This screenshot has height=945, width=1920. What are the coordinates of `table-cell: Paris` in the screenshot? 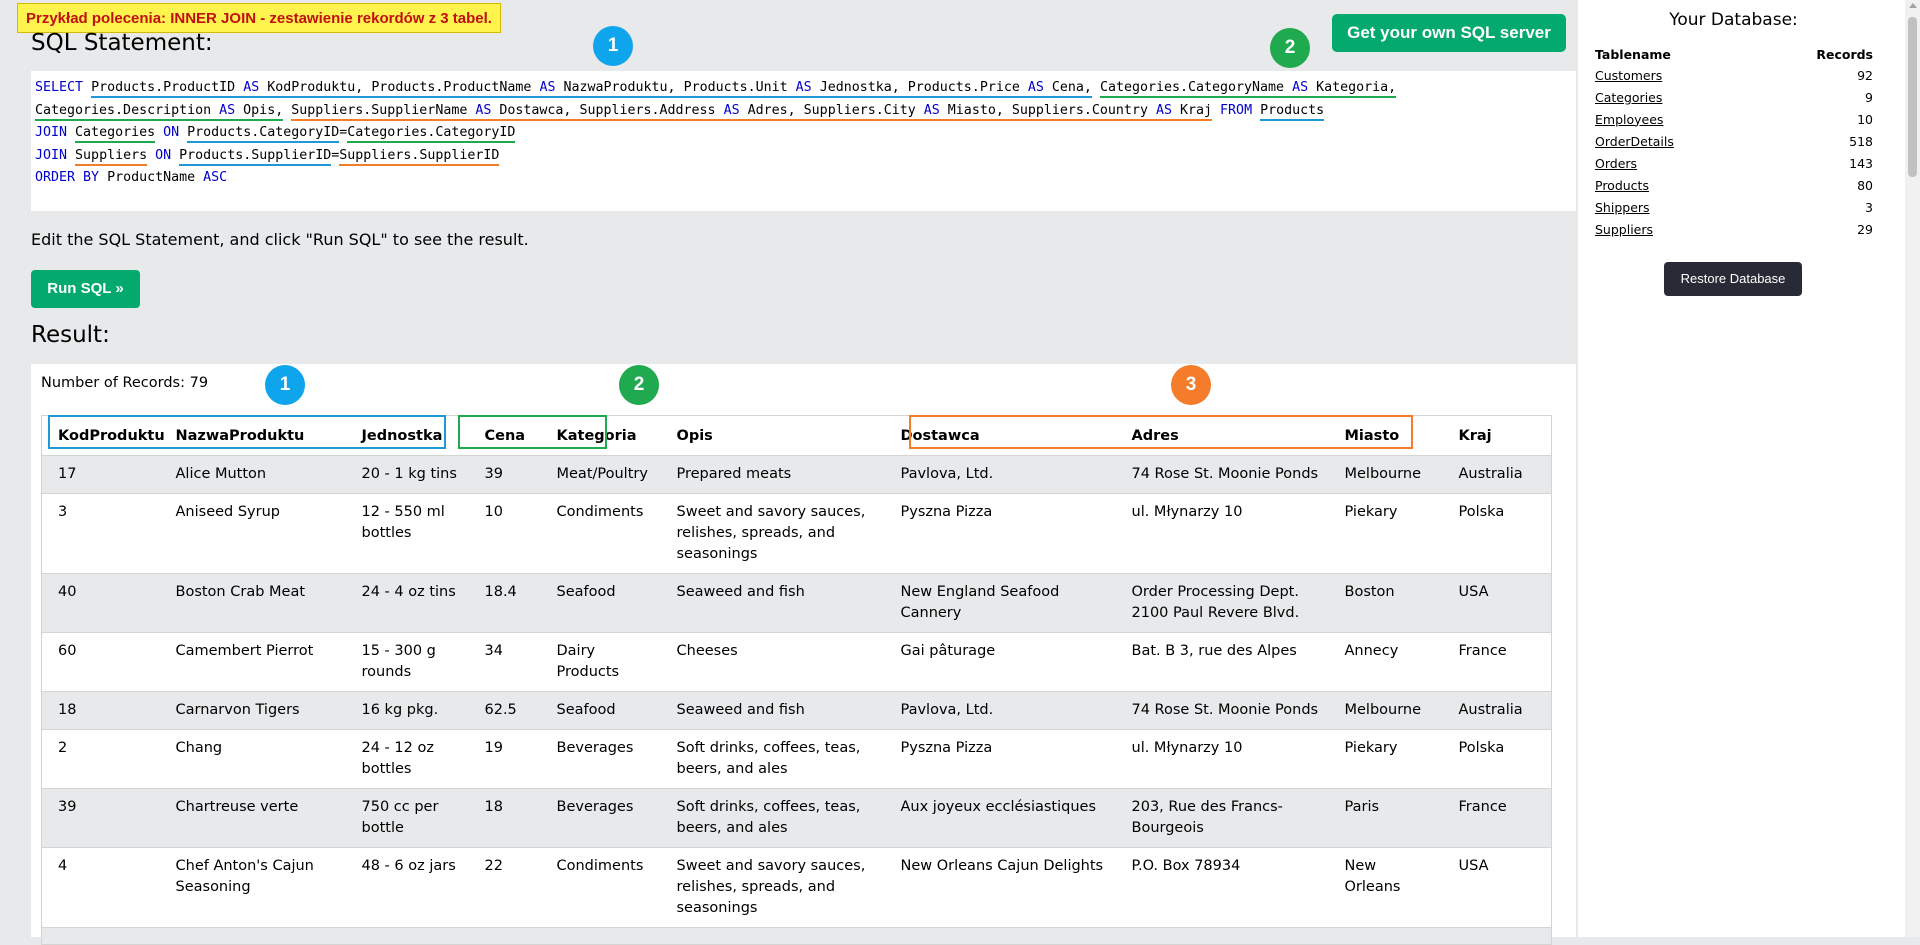 It's located at (1385, 818).